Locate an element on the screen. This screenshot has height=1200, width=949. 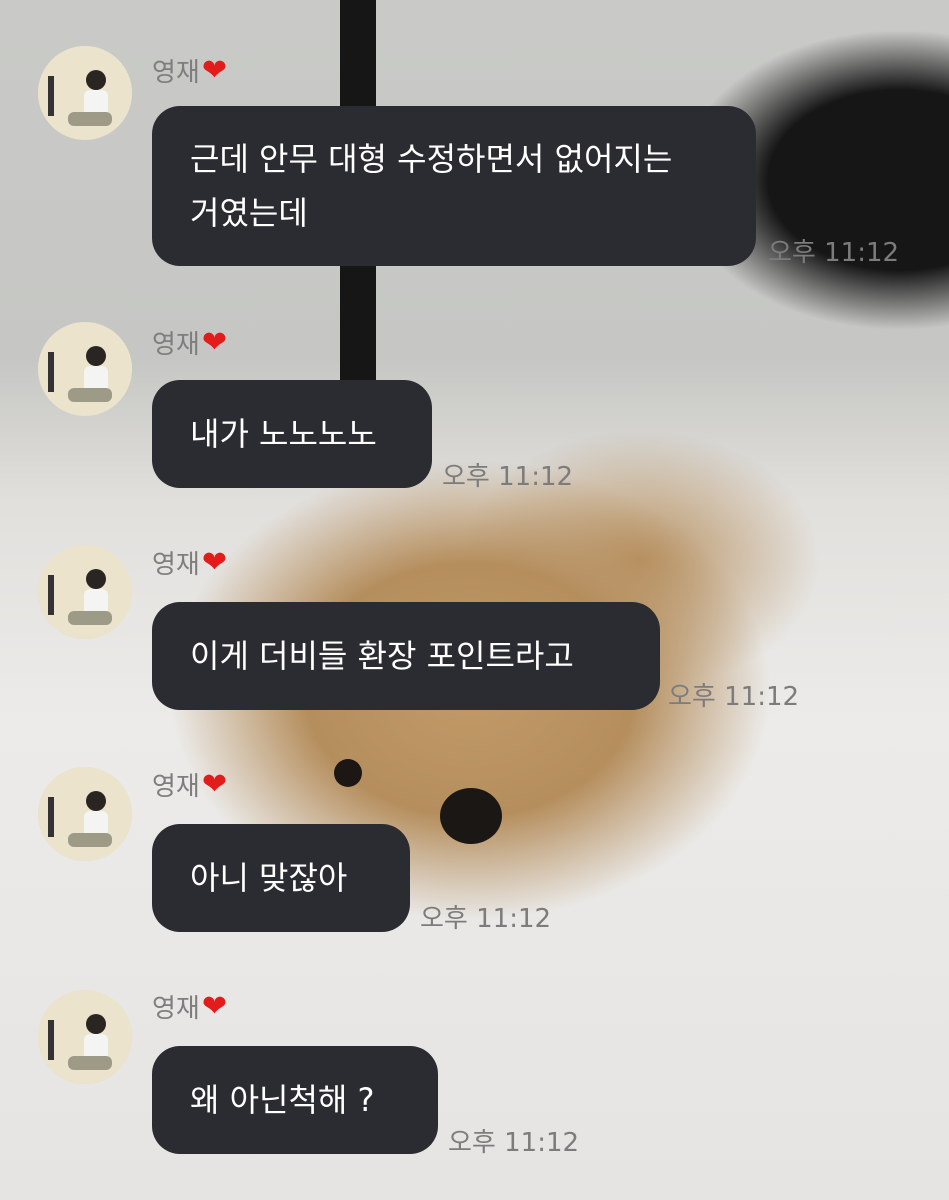
message-text: 왜 아닌척해 ? is located at coordinates (282, 1100).